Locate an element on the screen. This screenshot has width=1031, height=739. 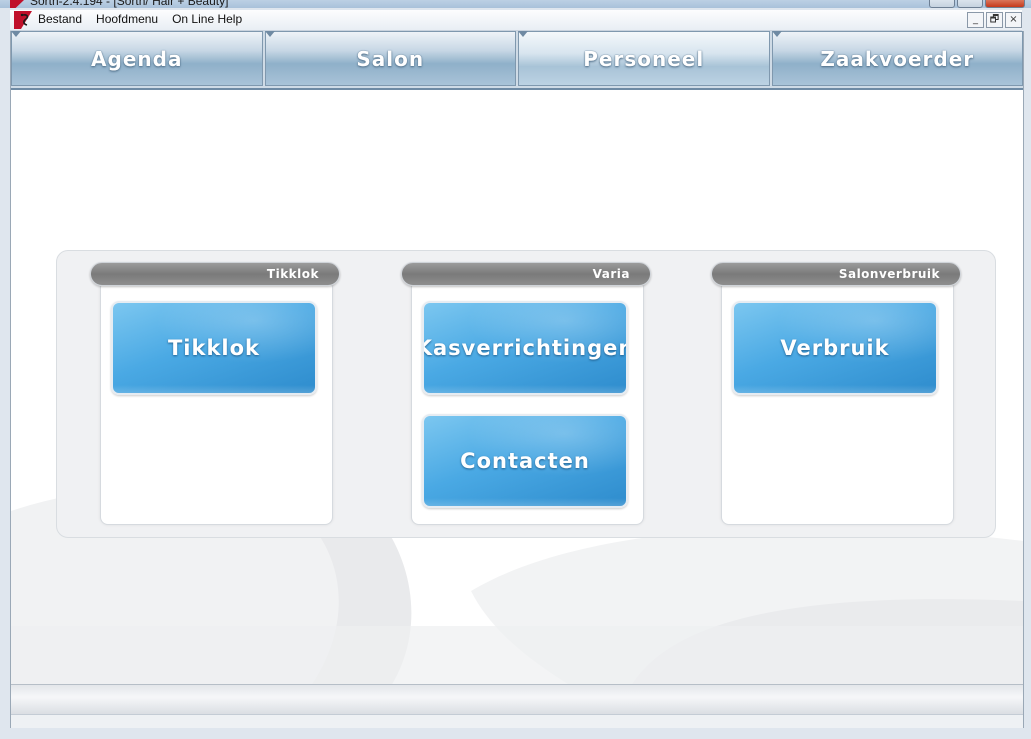
mdi-close-button: × is located at coordinates (1013, 20).